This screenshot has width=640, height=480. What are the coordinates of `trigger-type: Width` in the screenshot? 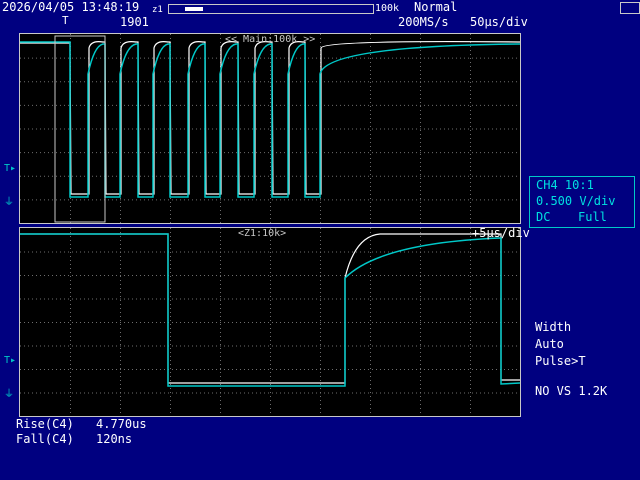 It's located at (553, 327).